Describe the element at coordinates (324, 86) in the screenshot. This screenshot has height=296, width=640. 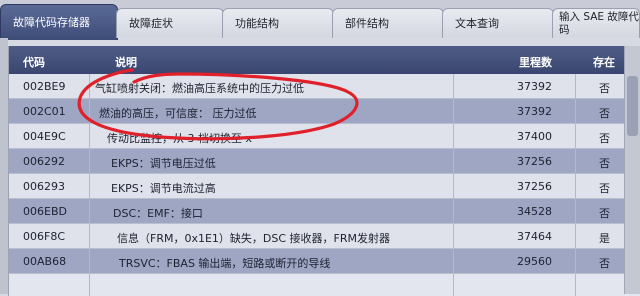
I see `table-row: 002BE9 气缸喷射关闭：燃油高压系统中的压力过低 37392 否` at that location.